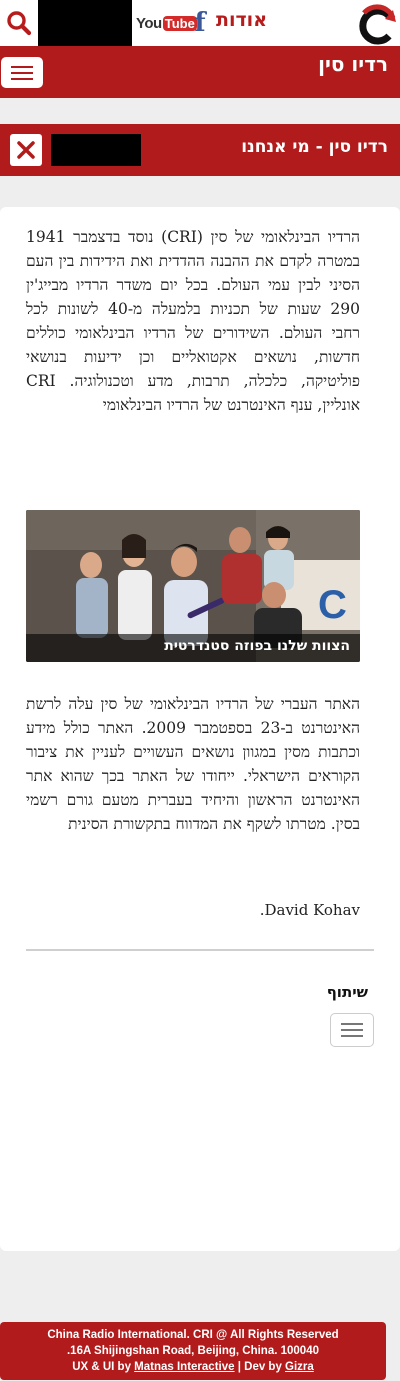  I want to click on photo-caption: הצוות שלנו בפוזה סטנדרטית, so click(257, 646).